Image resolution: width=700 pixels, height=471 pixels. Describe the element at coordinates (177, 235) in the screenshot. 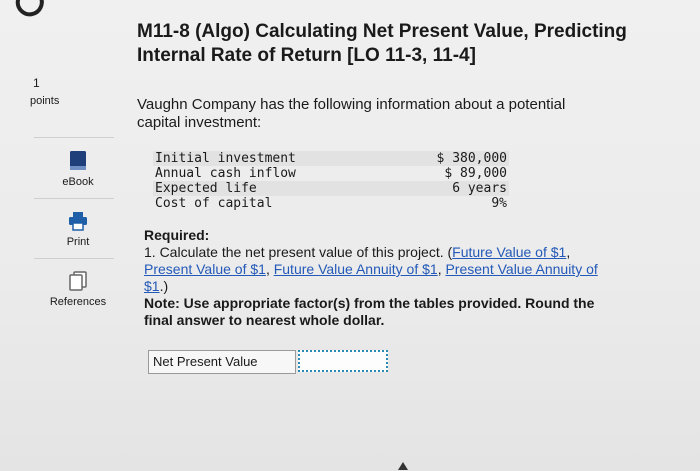

I see `required-heading: Required:` at that location.